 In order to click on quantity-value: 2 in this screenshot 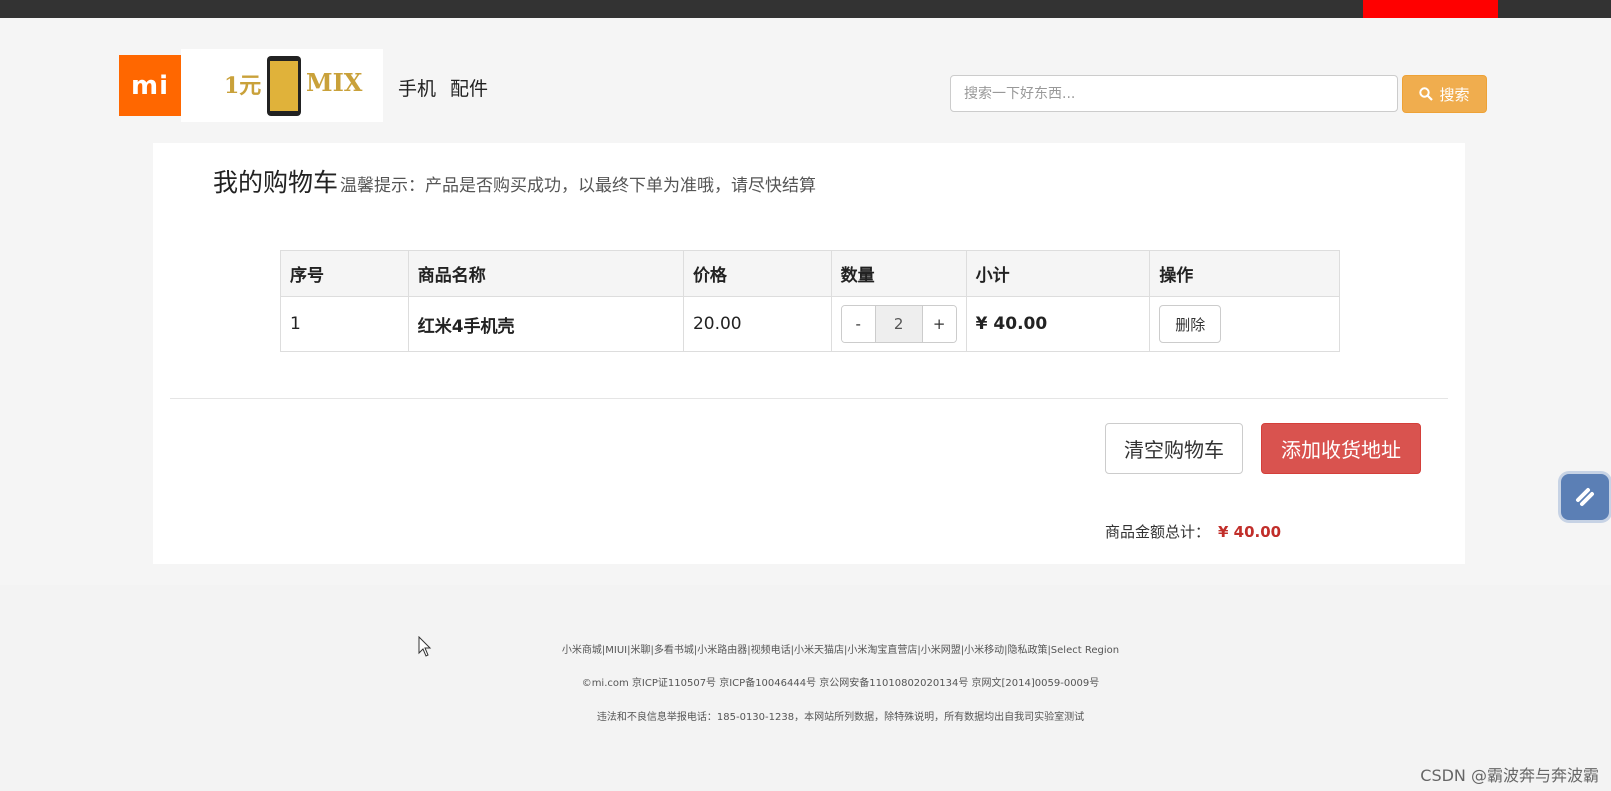, I will do `click(898, 324)`.